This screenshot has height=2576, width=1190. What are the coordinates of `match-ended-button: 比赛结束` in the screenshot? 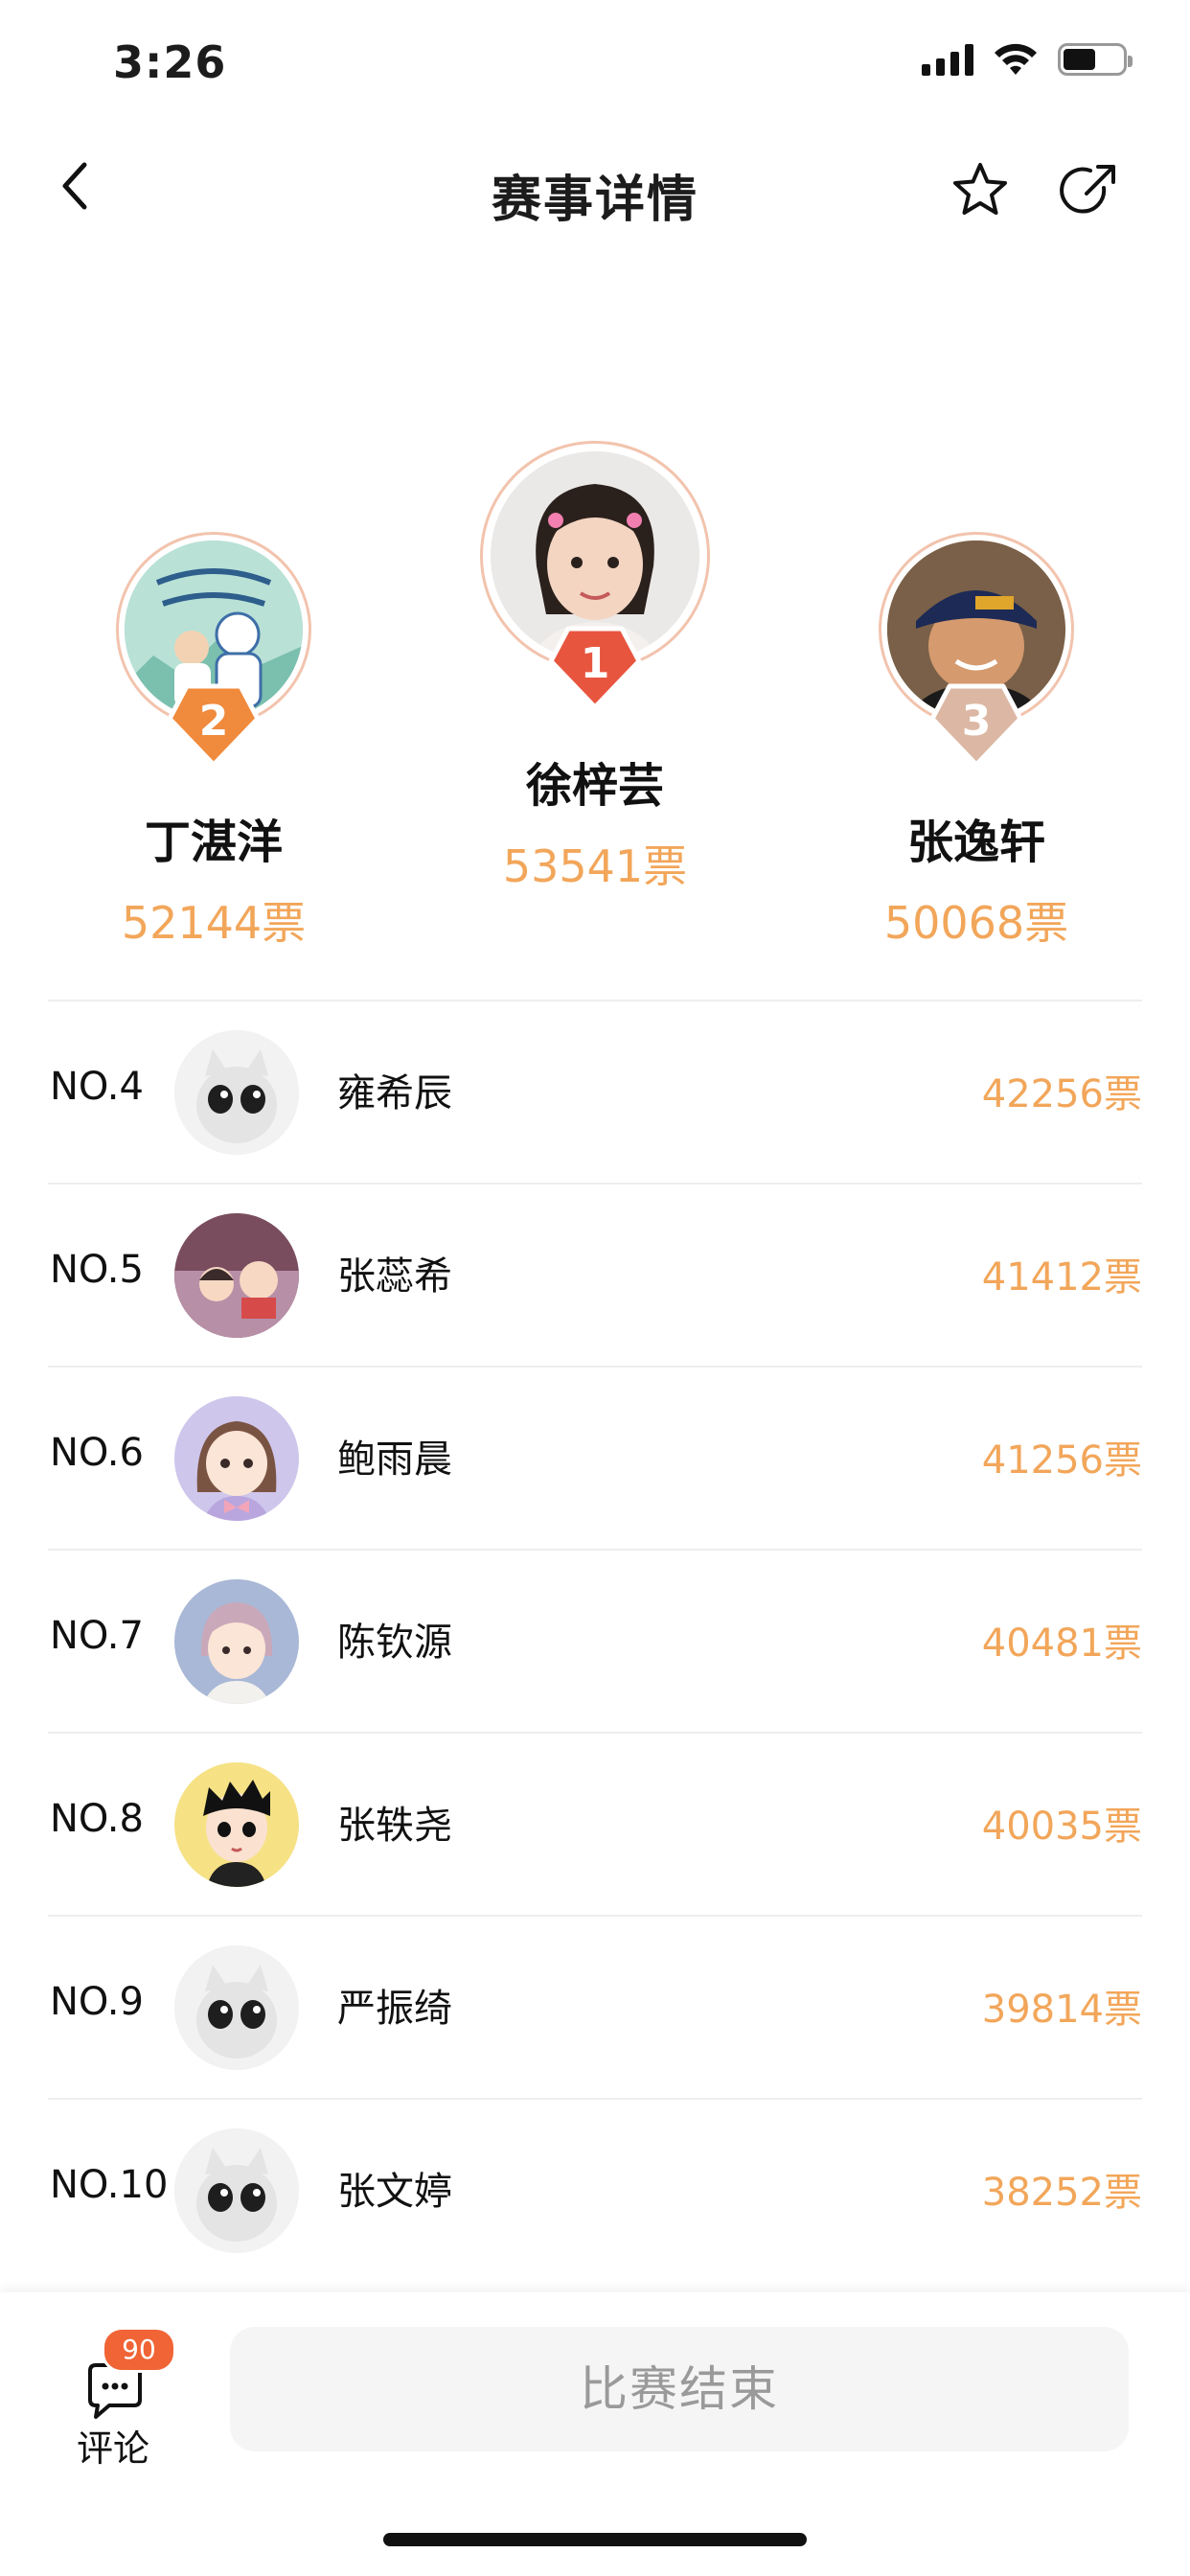 It's located at (680, 2389).